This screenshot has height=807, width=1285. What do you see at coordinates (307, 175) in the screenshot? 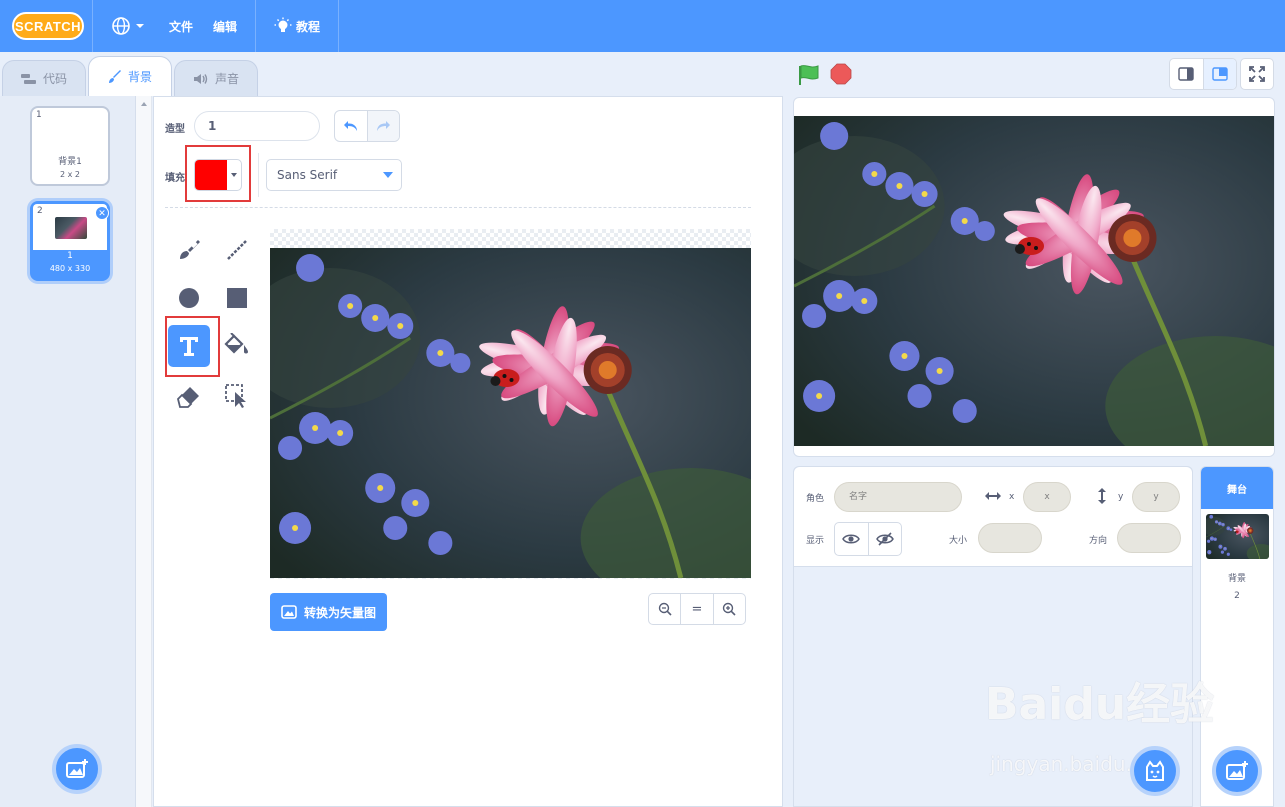
I see `font-value: Sans Serif` at bounding box center [307, 175].